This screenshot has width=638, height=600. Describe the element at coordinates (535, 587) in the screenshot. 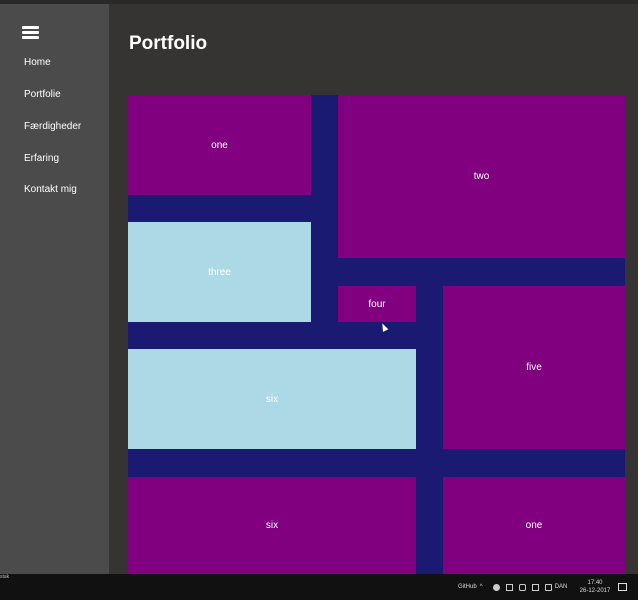

I see `battery-icon` at that location.